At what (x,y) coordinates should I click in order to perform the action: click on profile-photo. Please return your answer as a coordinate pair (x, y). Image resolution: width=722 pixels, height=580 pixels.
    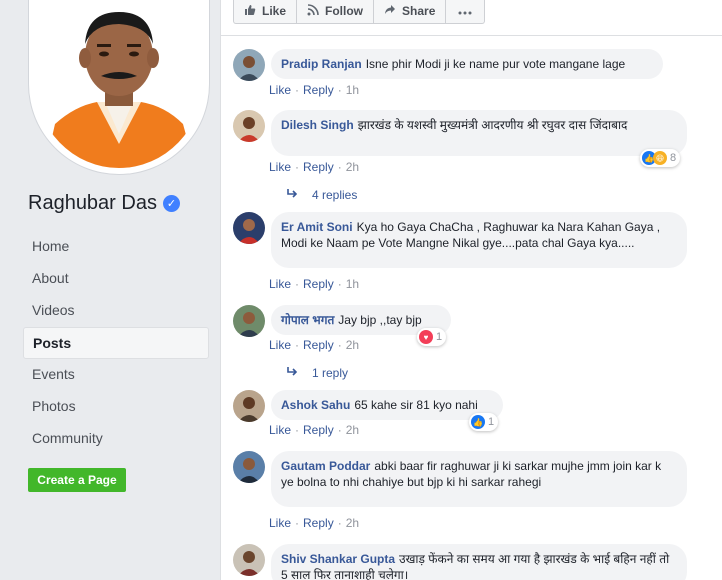
    Looking at the image, I should click on (119, 84).